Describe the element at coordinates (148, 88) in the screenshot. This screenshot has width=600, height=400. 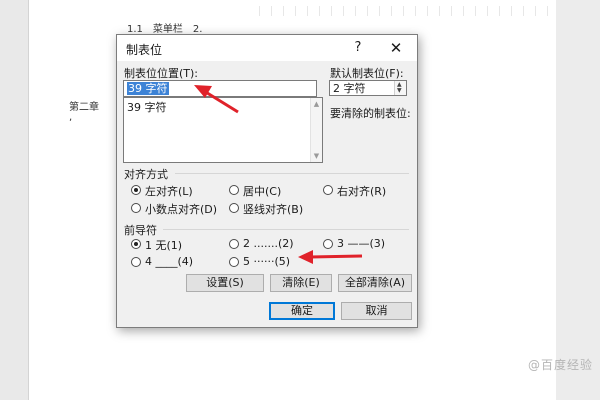
I see `tab-position-value: 39 字符` at that location.